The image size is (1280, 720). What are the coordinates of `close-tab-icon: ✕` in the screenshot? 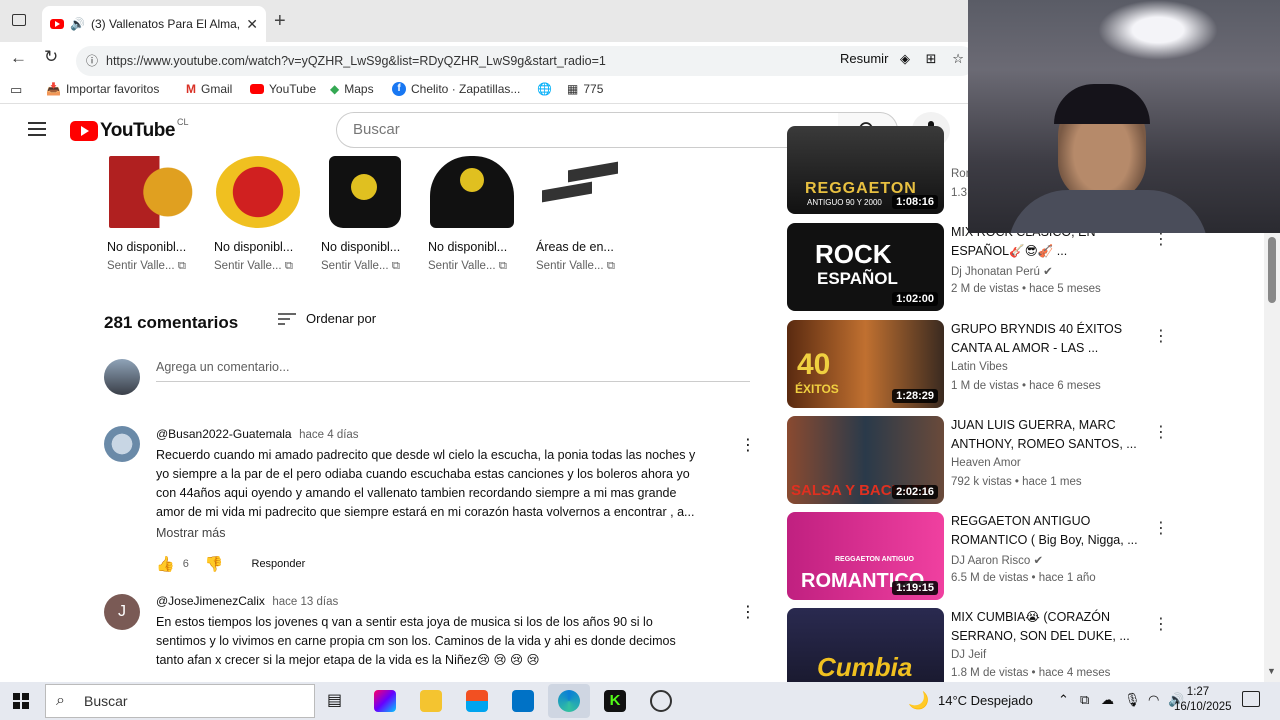 It's located at (252, 24).